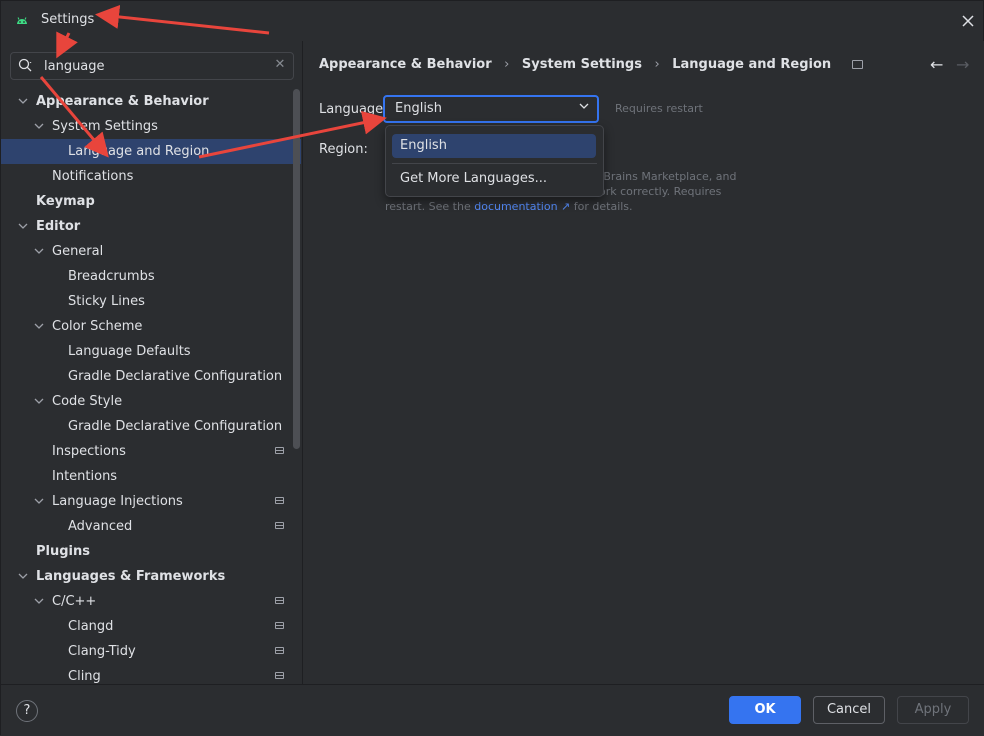 This screenshot has height=736, width=984. I want to click on tree-item-label: Clangd, so click(91, 626).